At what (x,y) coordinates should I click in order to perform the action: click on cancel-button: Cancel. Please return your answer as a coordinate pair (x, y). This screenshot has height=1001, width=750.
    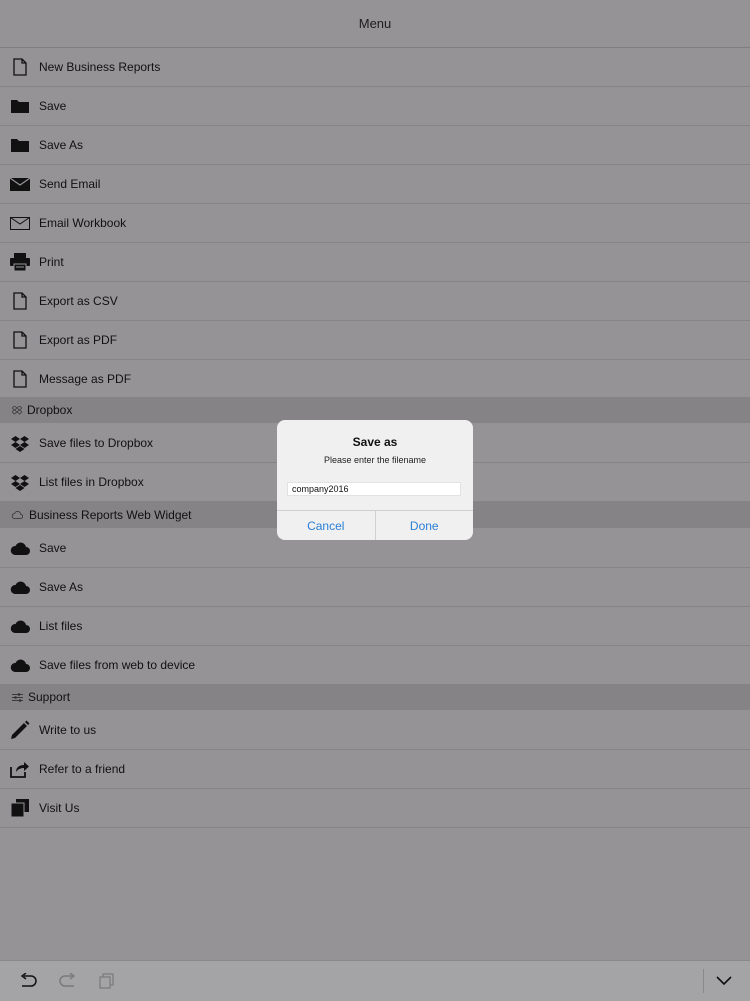
    Looking at the image, I should click on (326, 525).